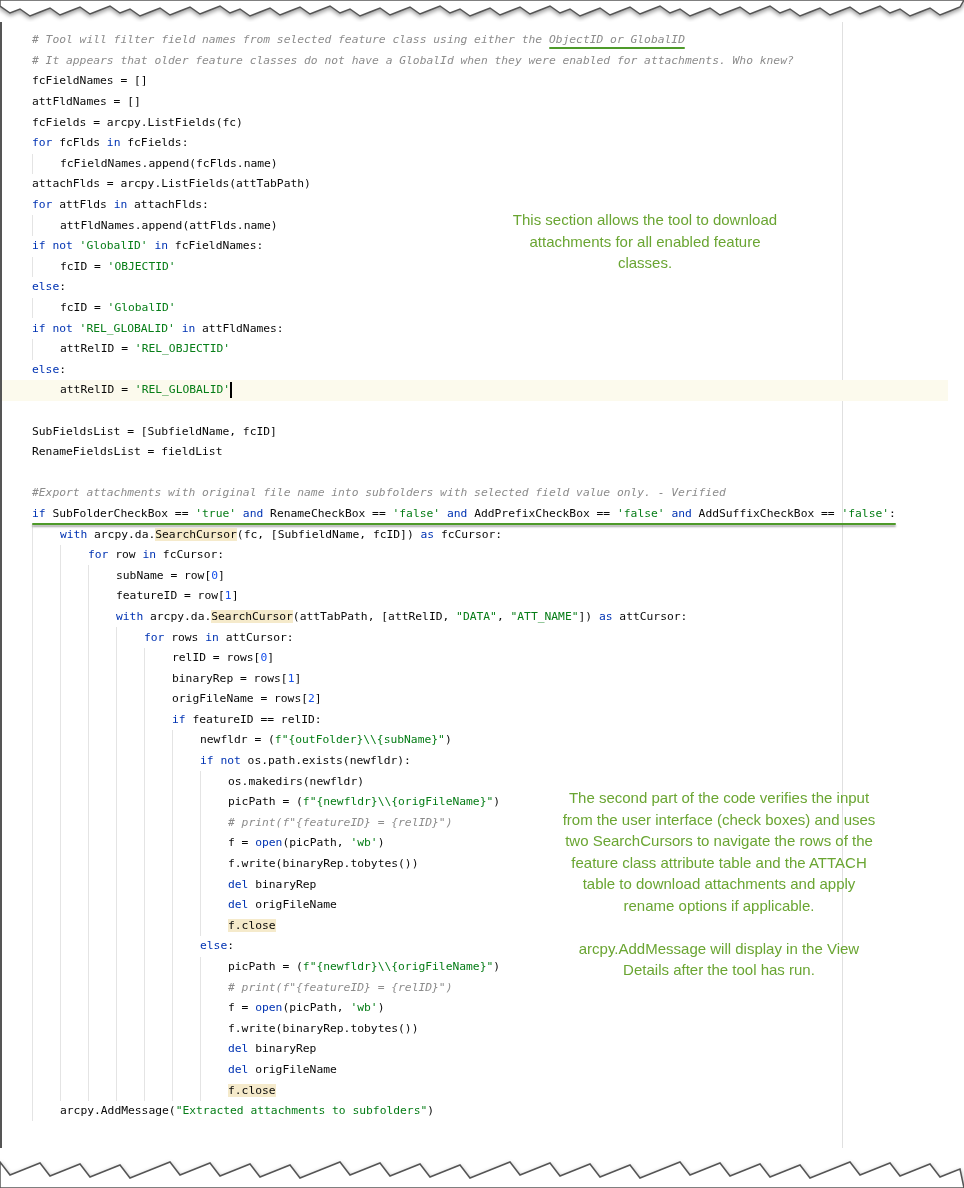 The width and height of the screenshot is (964, 1188). What do you see at coordinates (86, 102) in the screenshot?
I see `code-line: attFldNames = []` at bounding box center [86, 102].